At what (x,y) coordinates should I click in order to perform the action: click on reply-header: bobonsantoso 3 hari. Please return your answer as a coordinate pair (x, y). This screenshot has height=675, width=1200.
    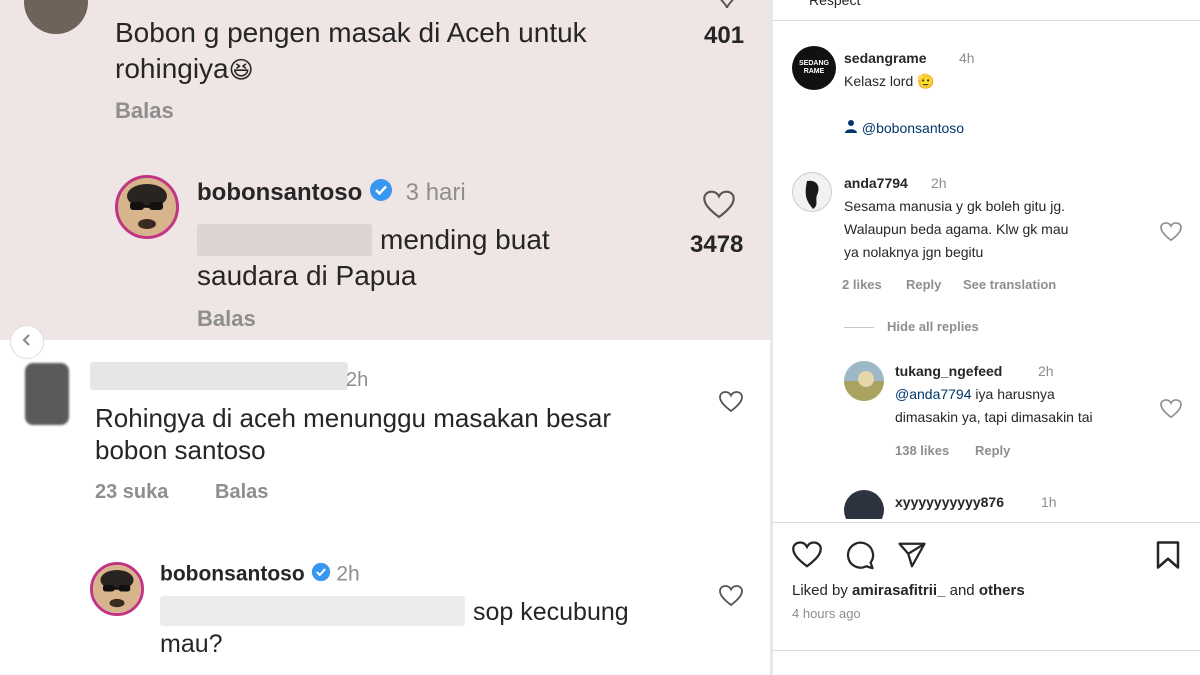
    Looking at the image, I should click on (331, 193).